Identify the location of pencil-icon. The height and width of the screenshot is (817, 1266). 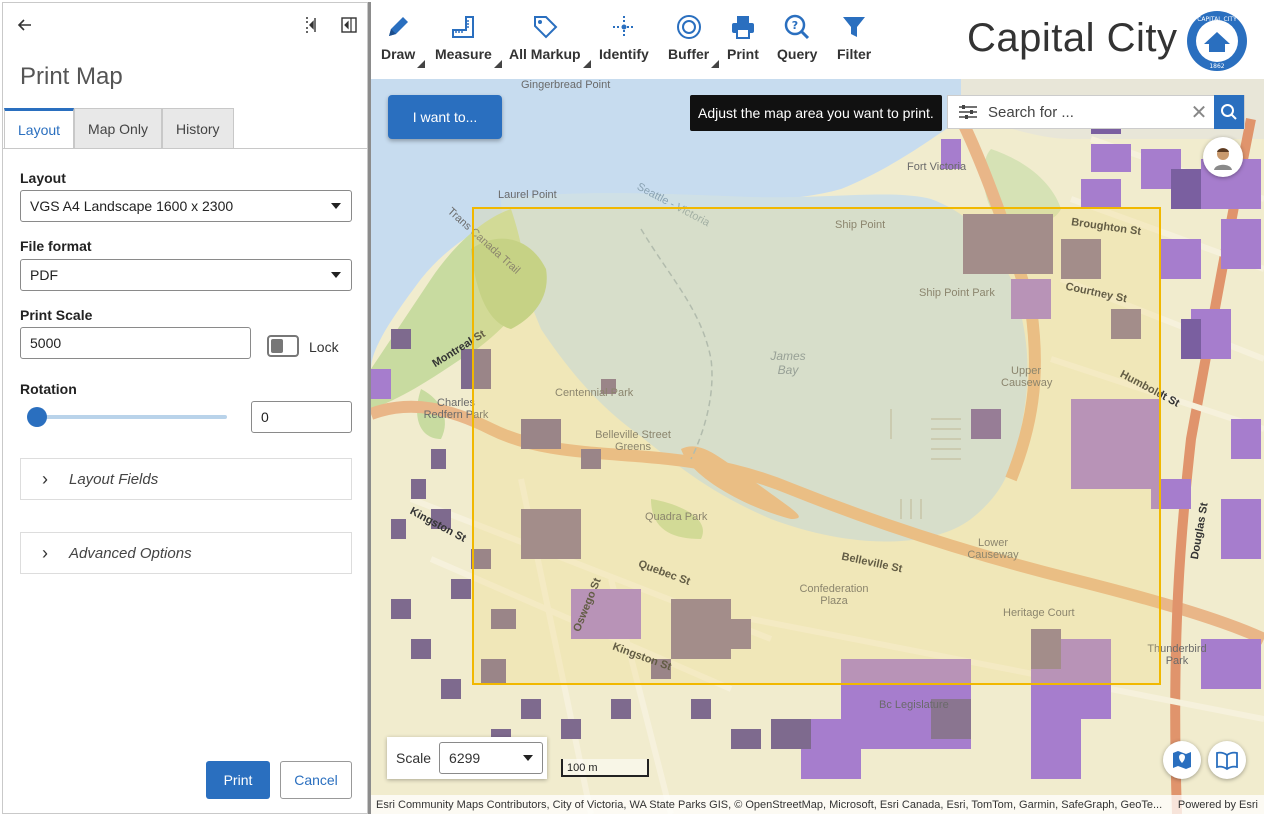
(399, 26).